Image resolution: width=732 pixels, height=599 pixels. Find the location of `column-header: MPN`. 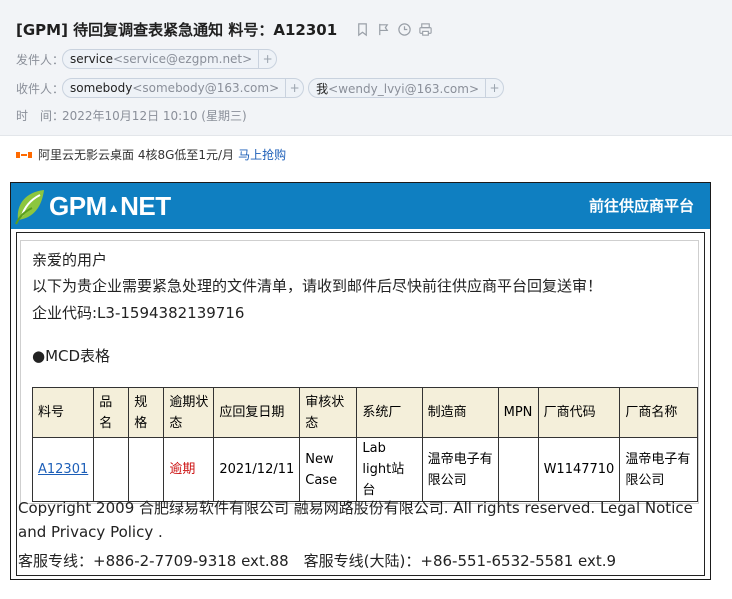

column-header: MPN is located at coordinates (518, 412).